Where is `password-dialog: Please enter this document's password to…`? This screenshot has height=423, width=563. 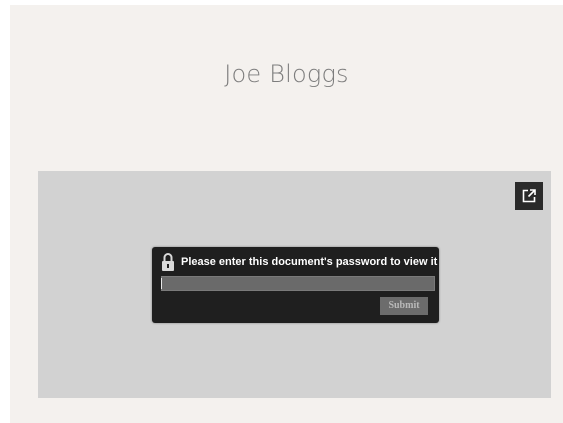 password-dialog: Please enter this document's password to… is located at coordinates (295, 285).